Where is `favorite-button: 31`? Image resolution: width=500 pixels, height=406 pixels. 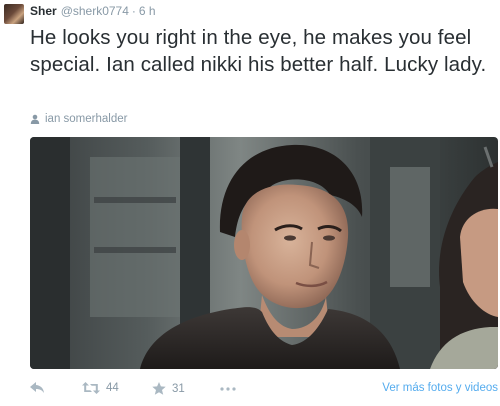
favorite-button: 31 is located at coordinates (168, 388).